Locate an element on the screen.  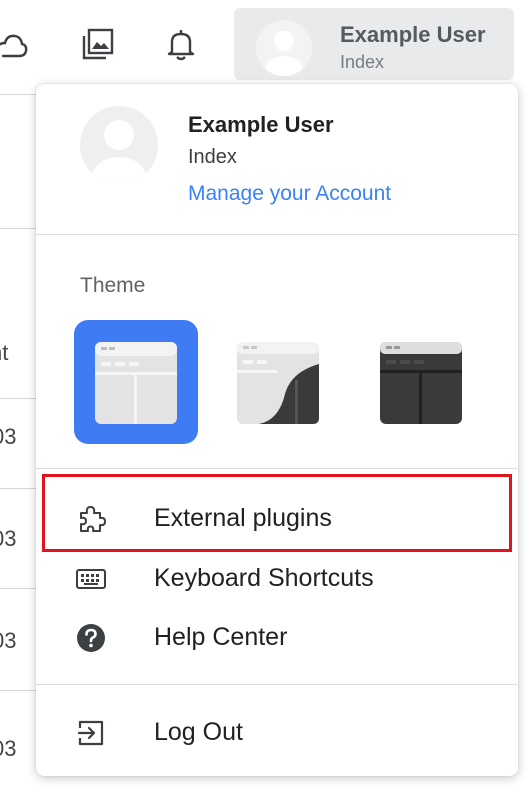
puzzle-icon is located at coordinates (91, 519).